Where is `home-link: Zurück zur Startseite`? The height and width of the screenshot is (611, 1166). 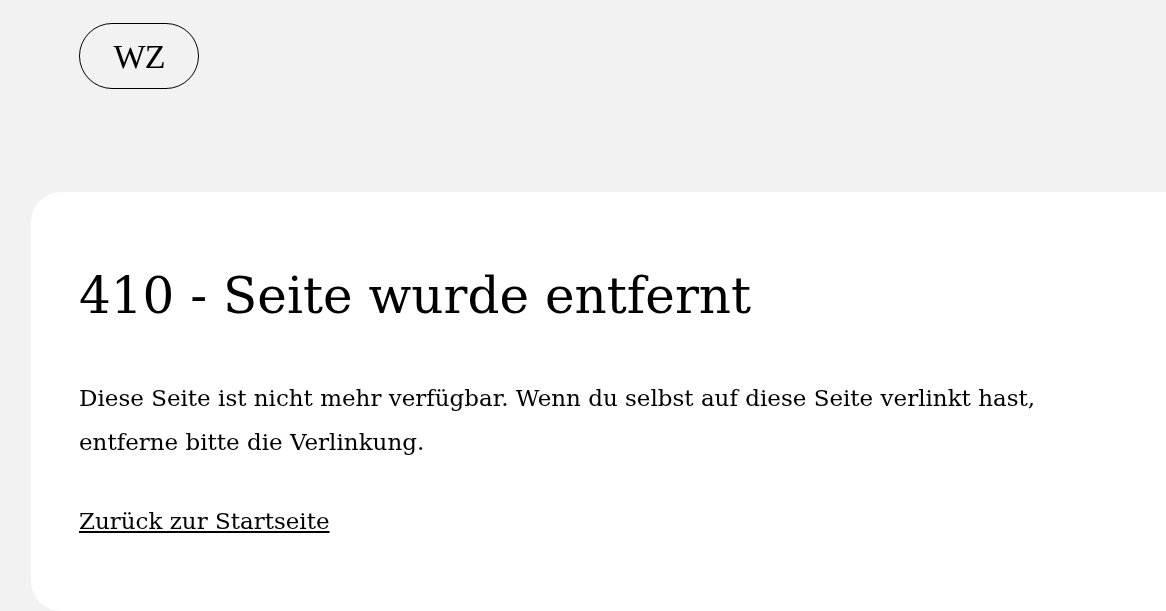
home-link: Zurück zur Startseite is located at coordinates (204, 521).